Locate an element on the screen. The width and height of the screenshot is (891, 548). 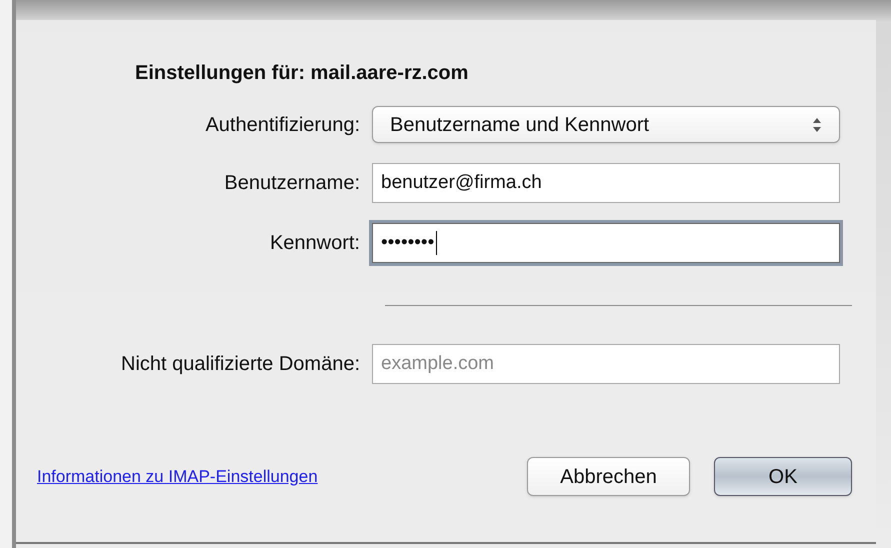
cancel-button: Abbrechen is located at coordinates (608, 476).